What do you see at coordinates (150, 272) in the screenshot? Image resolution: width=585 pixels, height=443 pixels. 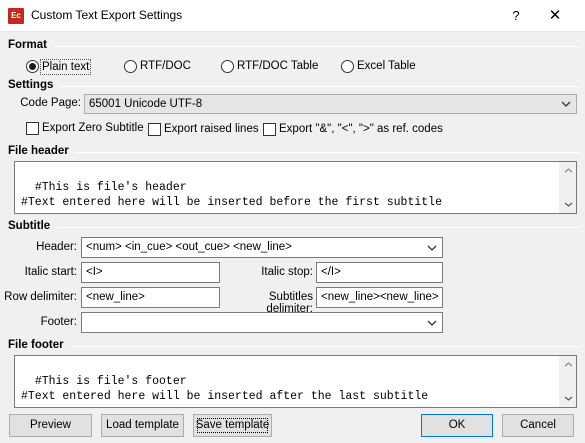 I see `italic-start-input: <I>` at bounding box center [150, 272].